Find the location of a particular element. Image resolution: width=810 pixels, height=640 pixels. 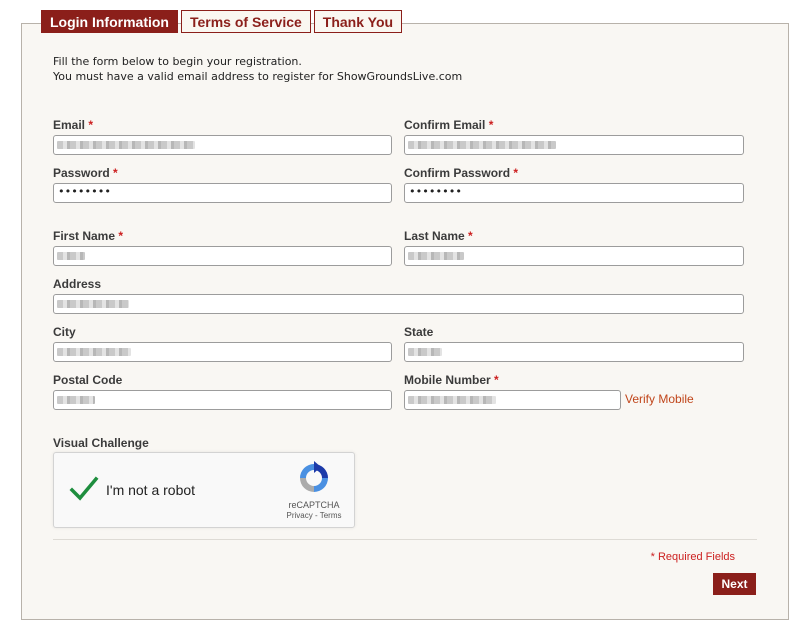

visual-challenge-label: Visual Challenge is located at coordinates (101, 443).